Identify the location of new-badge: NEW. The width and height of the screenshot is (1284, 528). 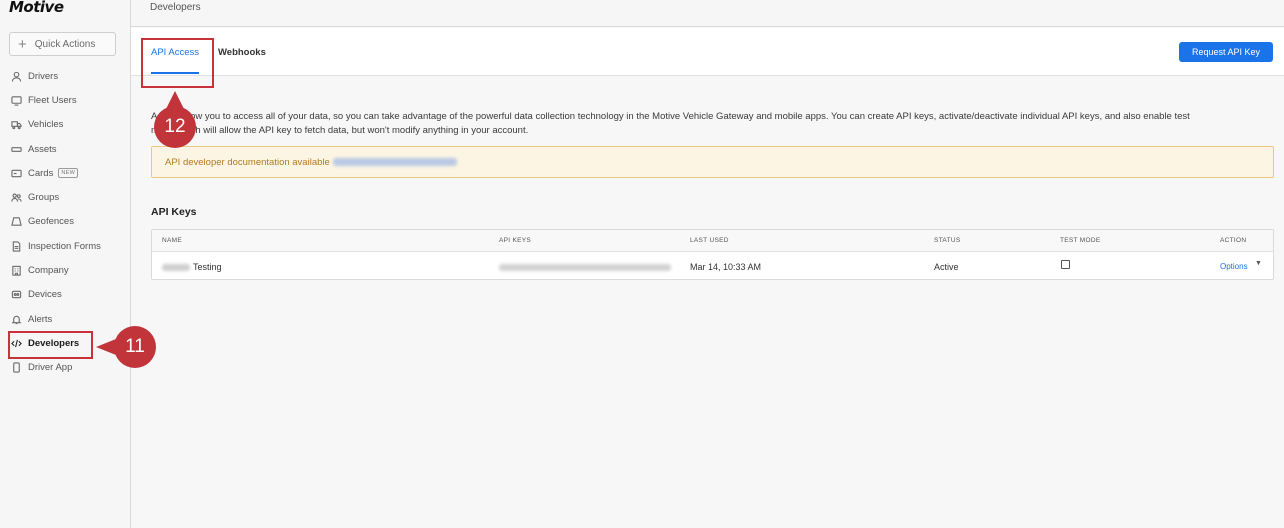
(68, 173).